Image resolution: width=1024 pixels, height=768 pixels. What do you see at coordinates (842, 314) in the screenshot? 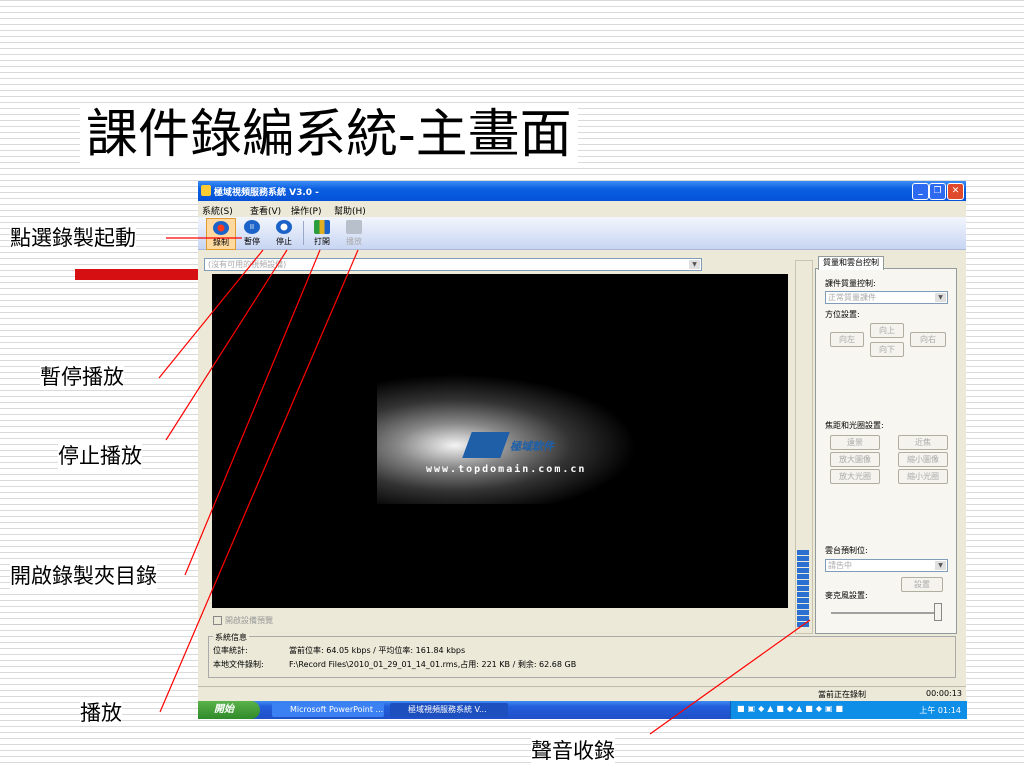
I see `direction-label: 方位設置:` at bounding box center [842, 314].